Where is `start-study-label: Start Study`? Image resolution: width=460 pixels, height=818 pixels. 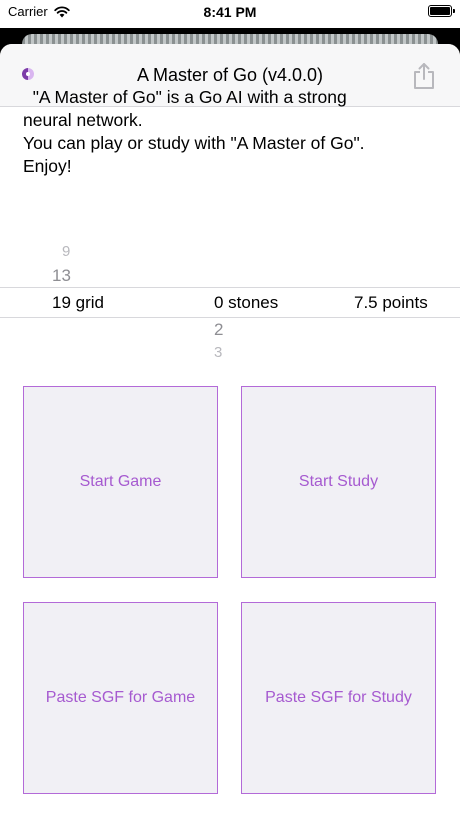
start-study-label: Start Study is located at coordinates (338, 481).